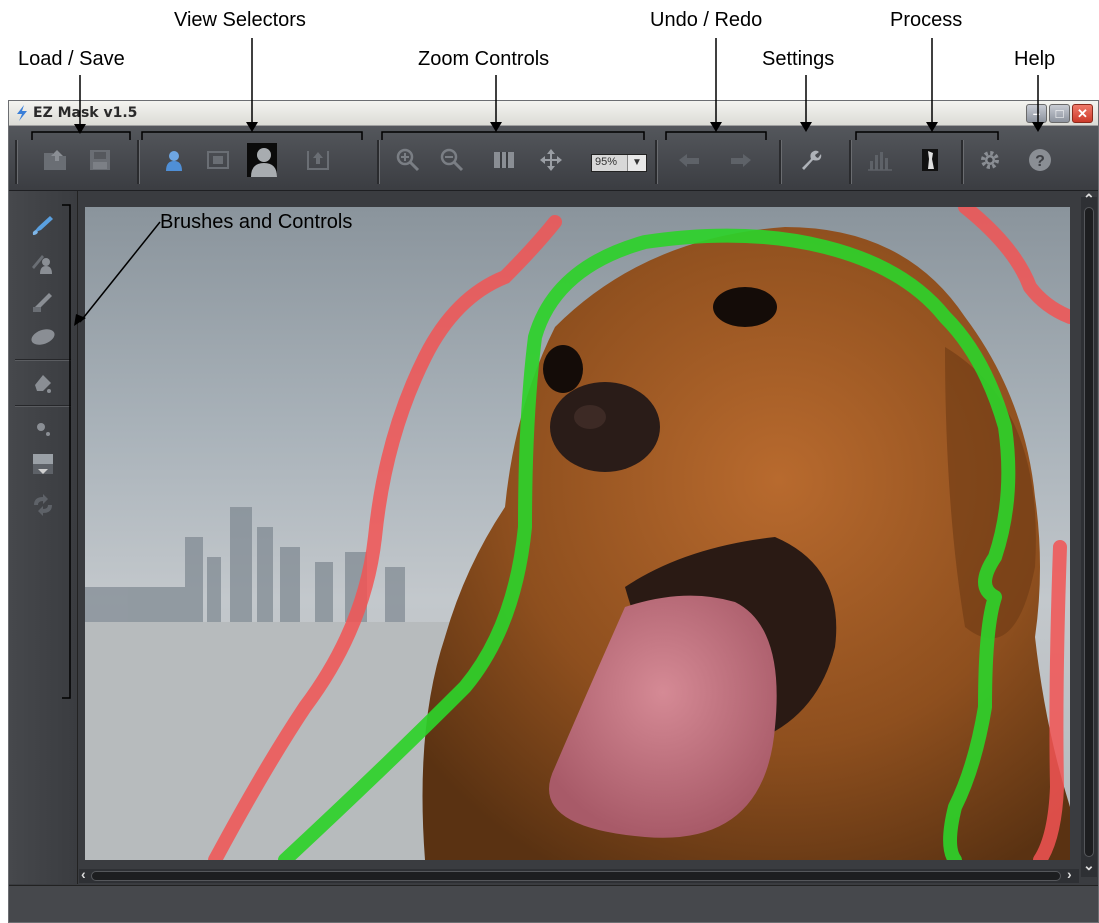  What do you see at coordinates (1035, 59) in the screenshot?
I see `callout-help: Help` at bounding box center [1035, 59].